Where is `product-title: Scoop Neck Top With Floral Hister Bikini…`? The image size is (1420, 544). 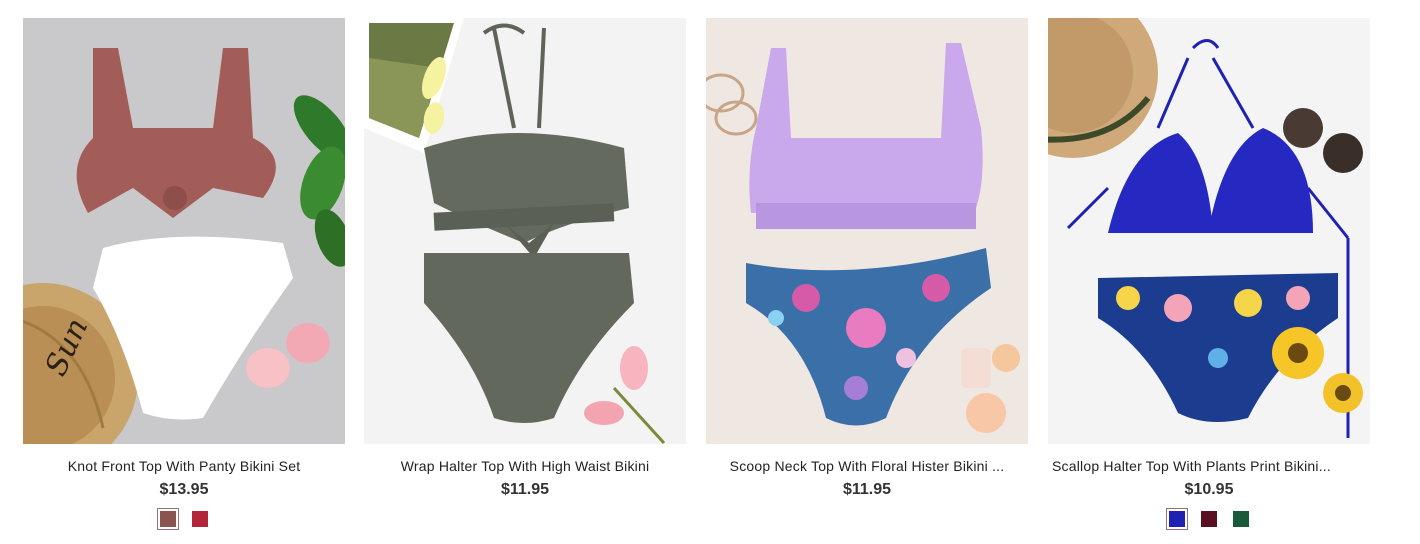 product-title: Scoop Neck Top With Floral Hister Bikini… is located at coordinates (867, 466).